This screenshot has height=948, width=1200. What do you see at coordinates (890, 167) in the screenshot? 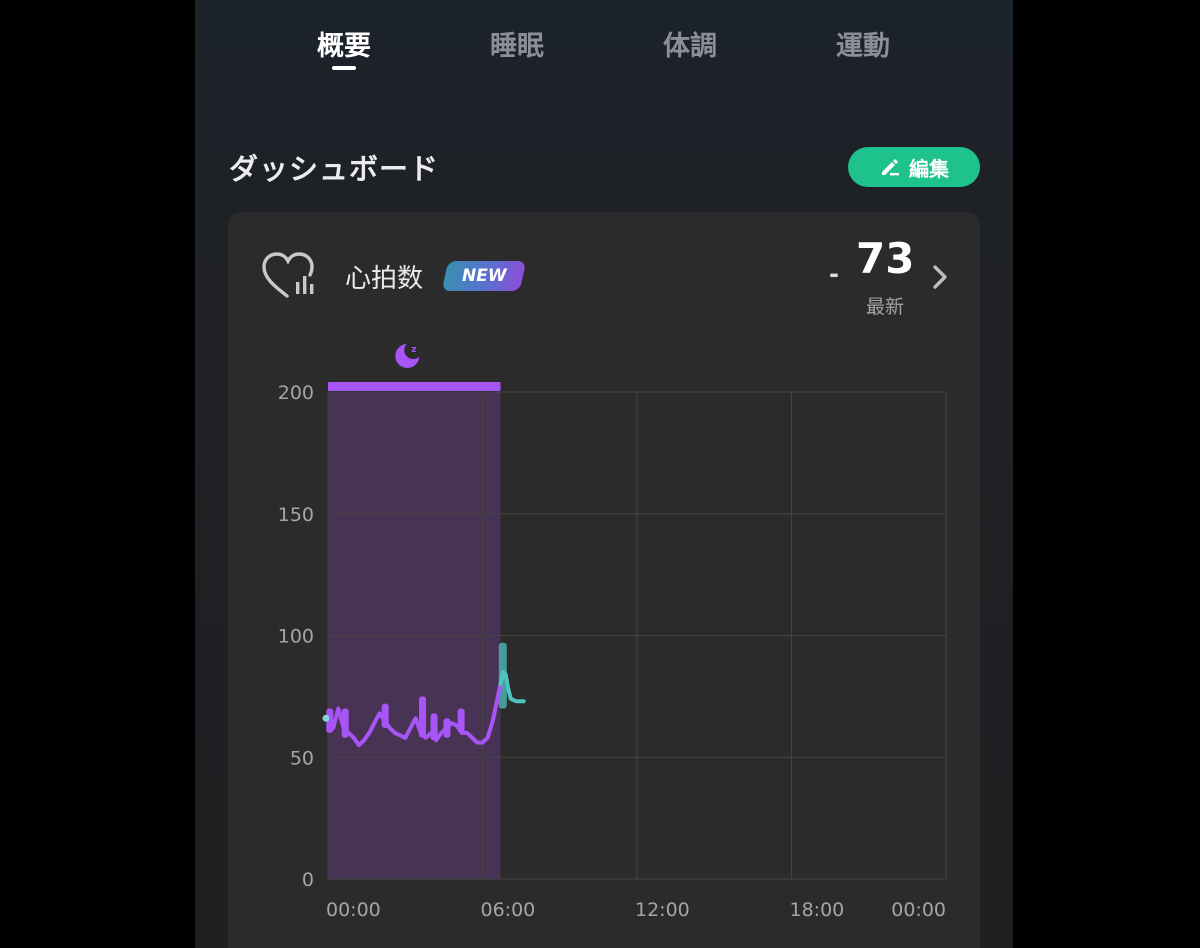
I see `pencil-icon` at bounding box center [890, 167].